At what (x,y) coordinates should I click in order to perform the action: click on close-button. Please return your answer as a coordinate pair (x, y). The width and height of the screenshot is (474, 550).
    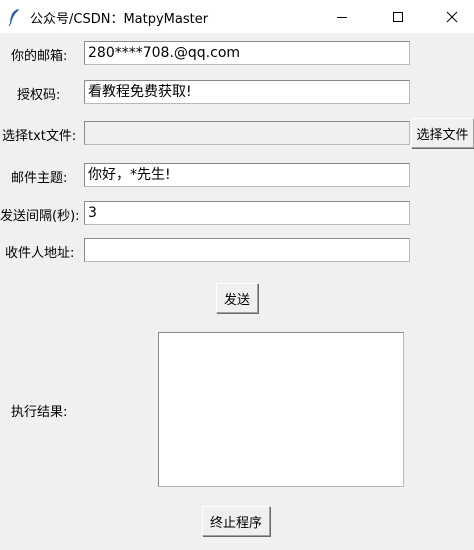
    Looking at the image, I should click on (452, 16).